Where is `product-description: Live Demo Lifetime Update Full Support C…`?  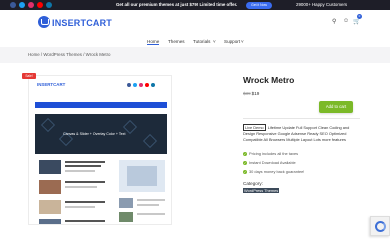 product-description: Live Demo Lifetime Update Full Support C… is located at coordinates (302, 133).